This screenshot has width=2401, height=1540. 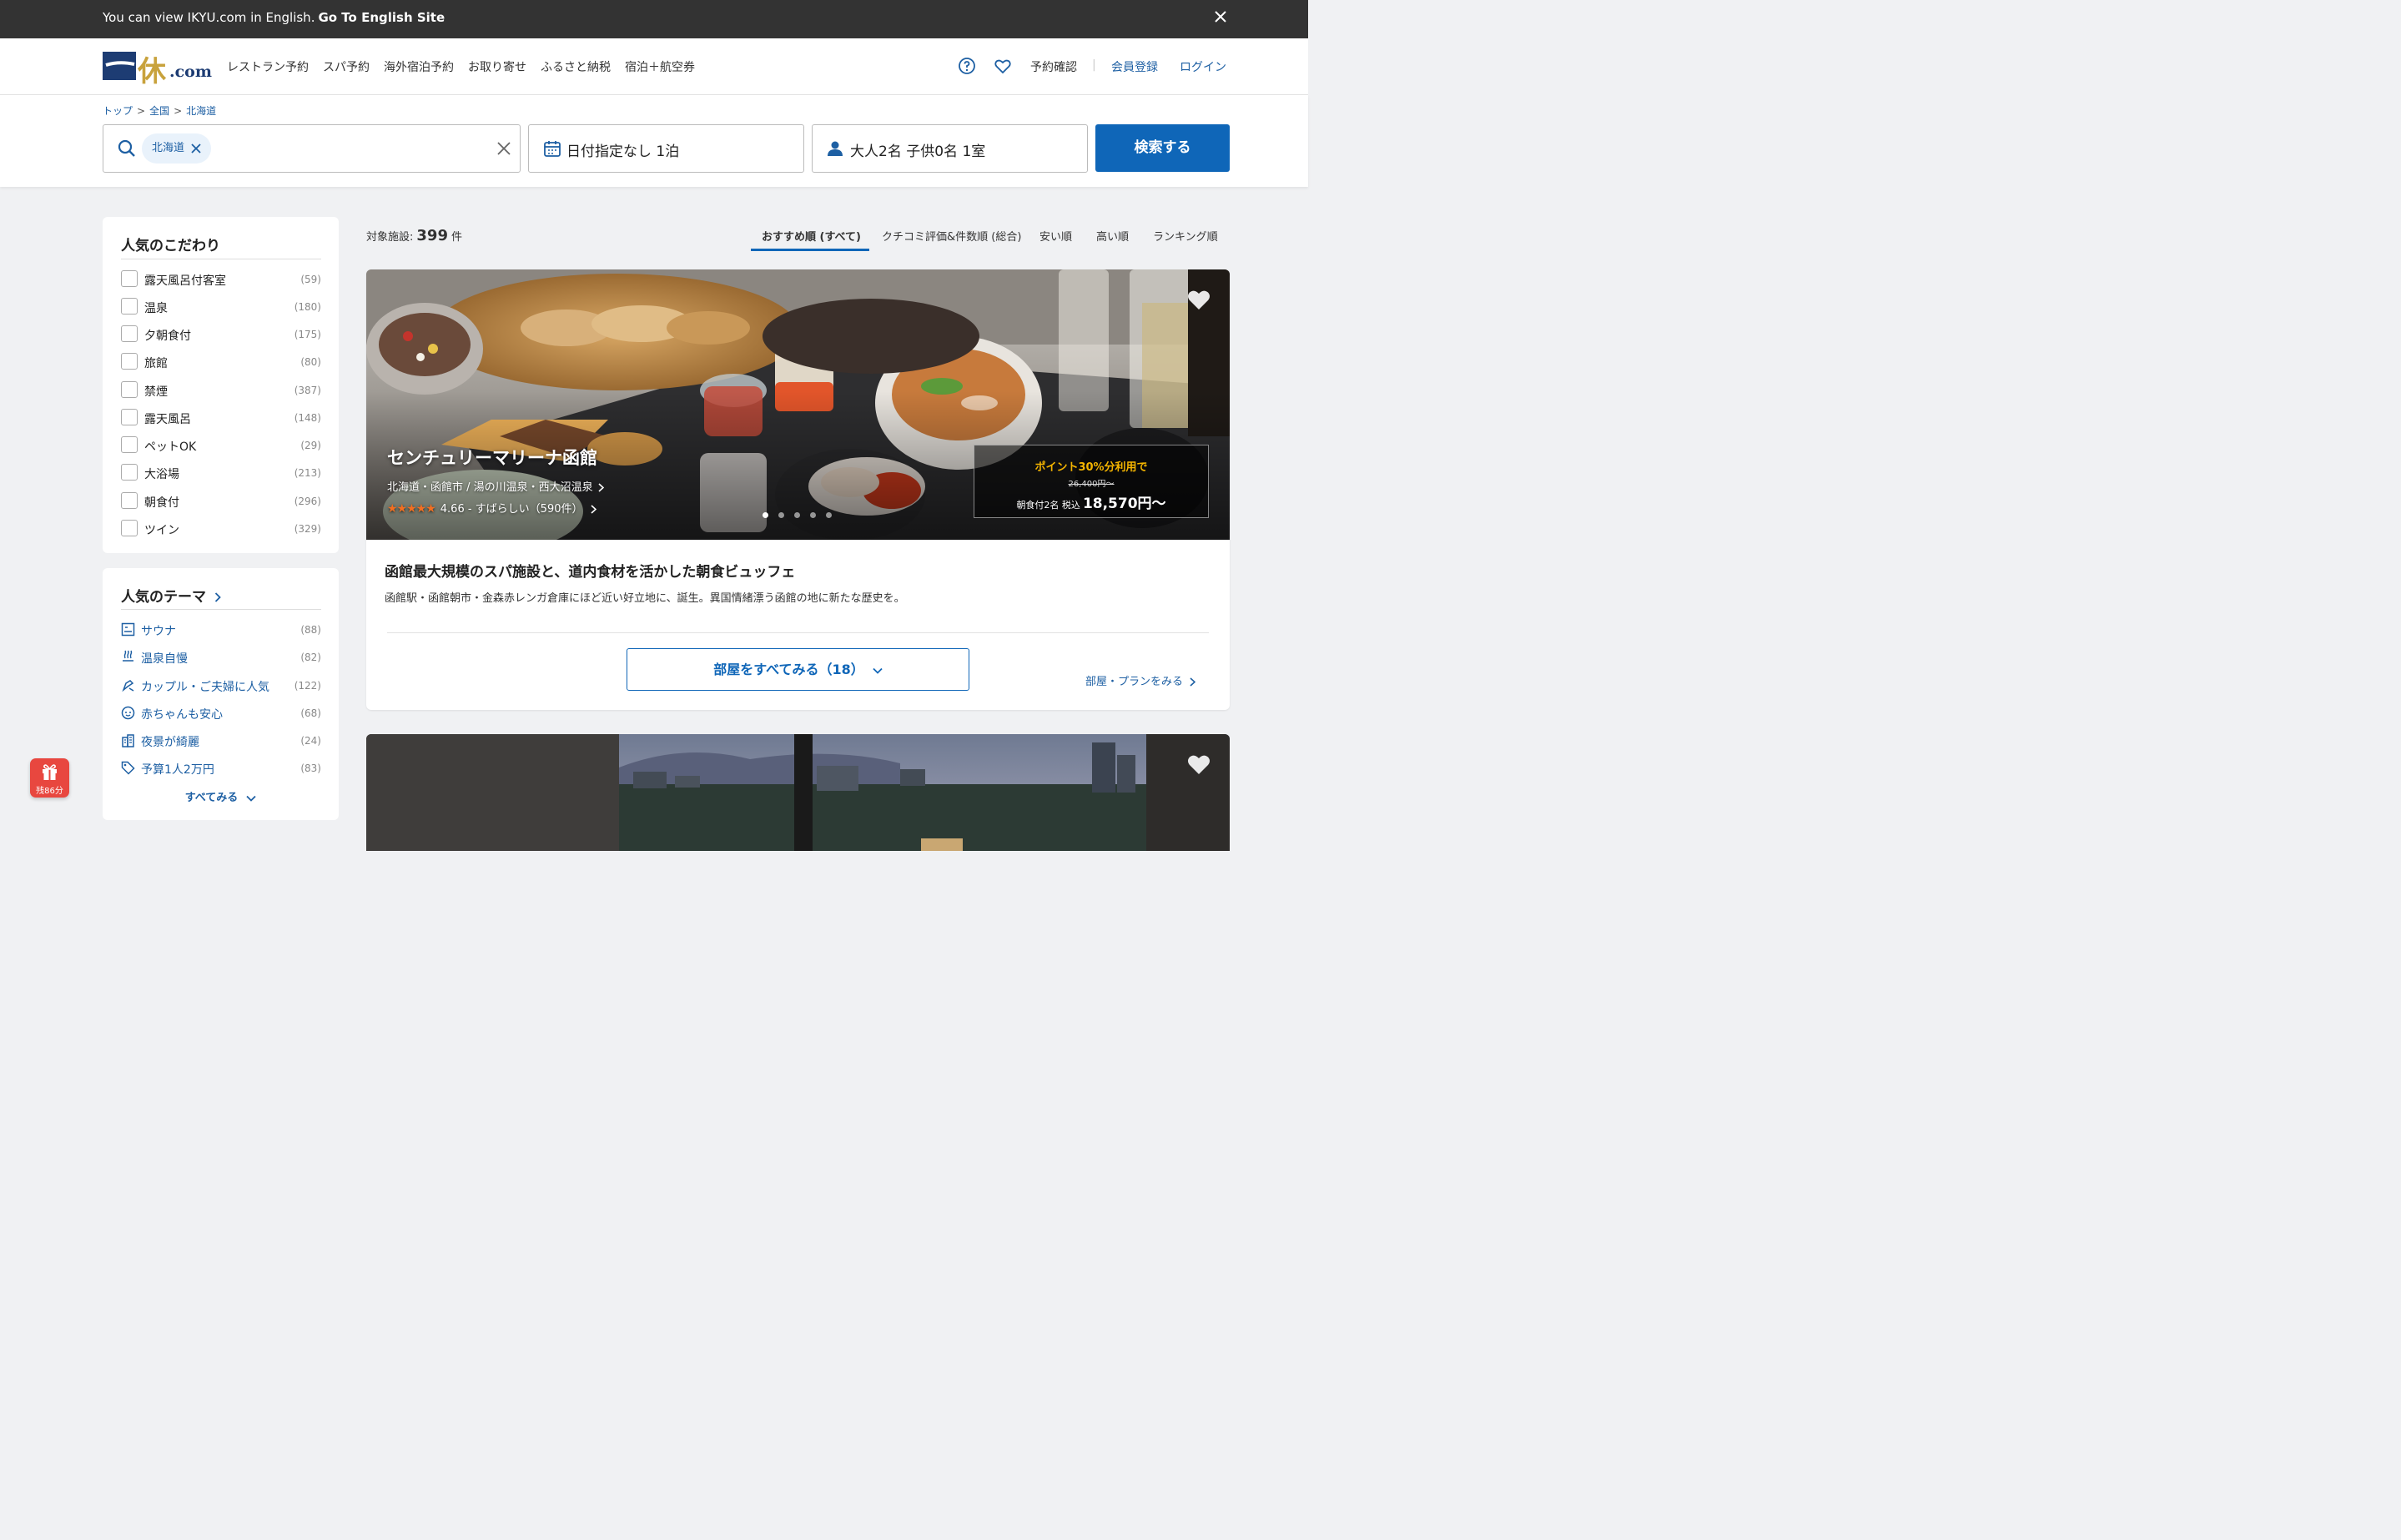 What do you see at coordinates (221, 418) in the screenshot?
I see `filter-item: 露天風呂 (148)` at bounding box center [221, 418].